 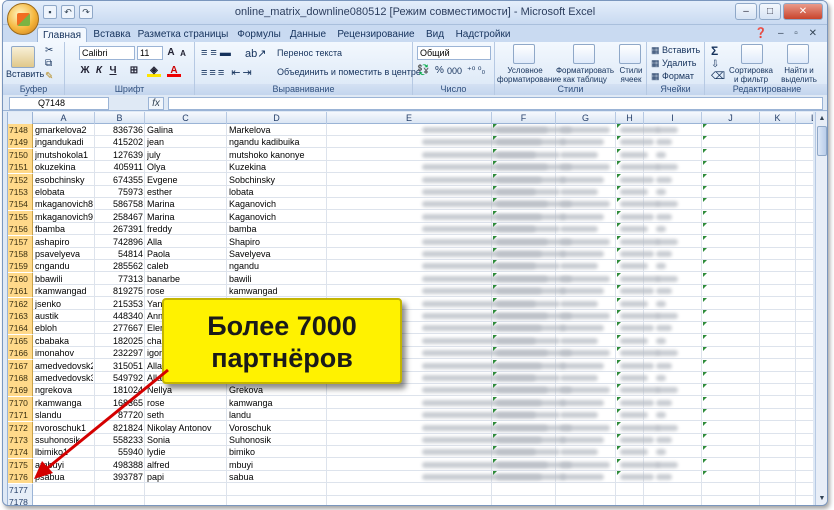 I want to click on cell-d: lobata, so click(x=277, y=192).